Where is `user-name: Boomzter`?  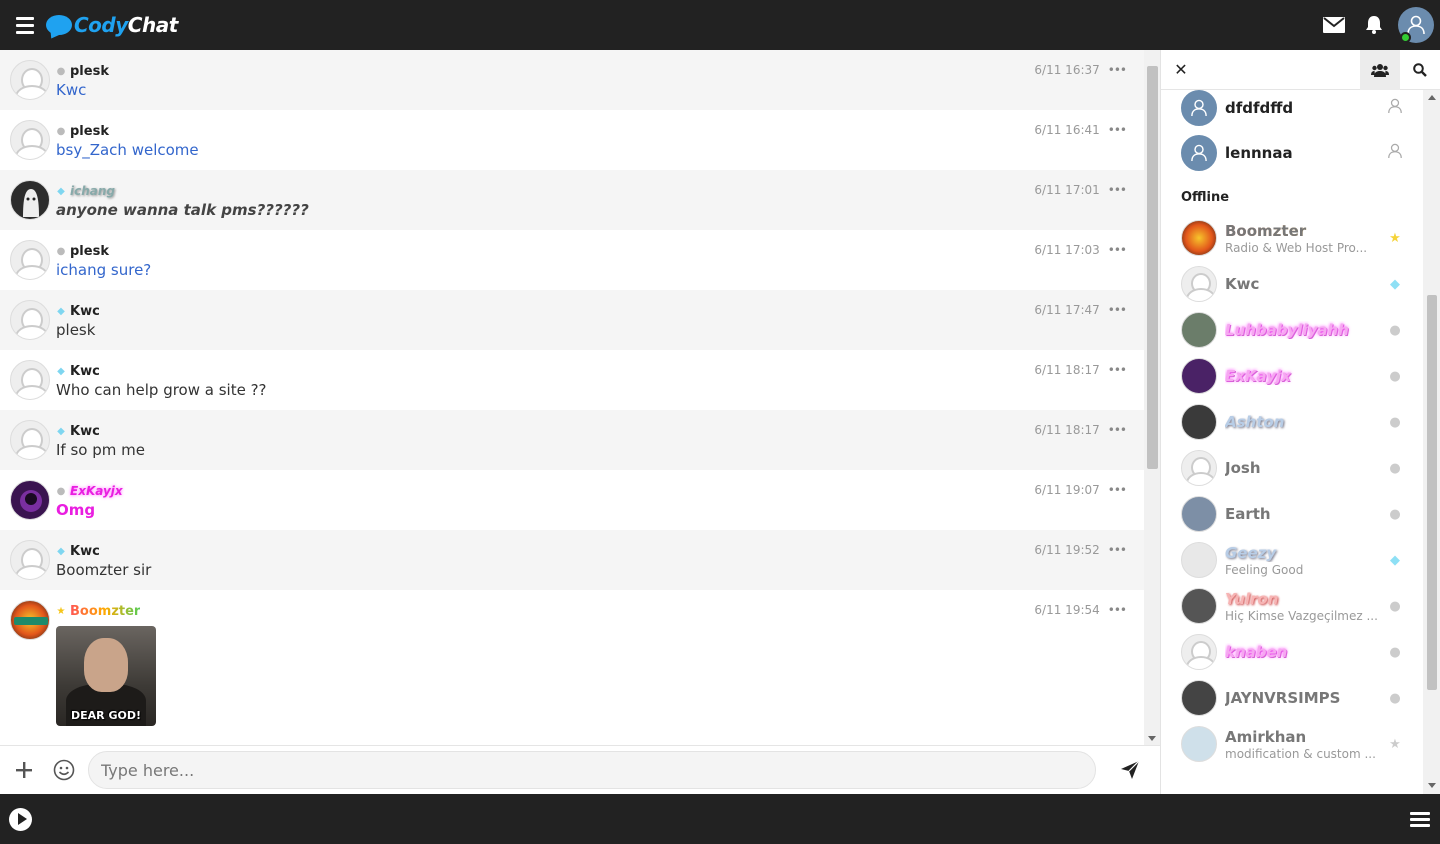
user-name: Boomzter is located at coordinates (1302, 231).